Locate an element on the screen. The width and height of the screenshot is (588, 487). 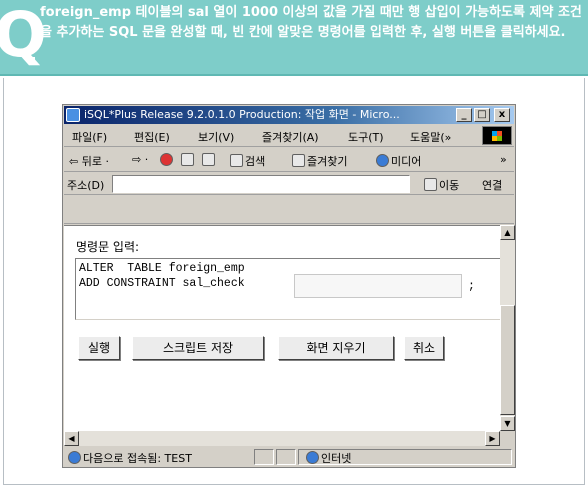
menu-view: 보기(V) is located at coordinates (216, 137).